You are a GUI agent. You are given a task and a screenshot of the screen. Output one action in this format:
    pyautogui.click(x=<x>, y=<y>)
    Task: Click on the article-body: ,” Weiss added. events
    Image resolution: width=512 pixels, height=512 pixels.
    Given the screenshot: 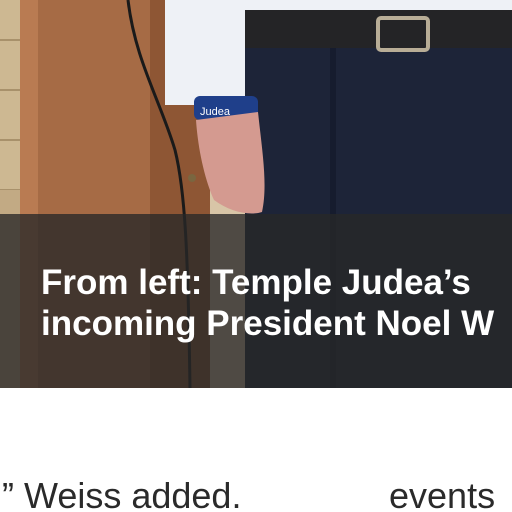 What is the action you would take?
    pyautogui.click(x=256, y=493)
    